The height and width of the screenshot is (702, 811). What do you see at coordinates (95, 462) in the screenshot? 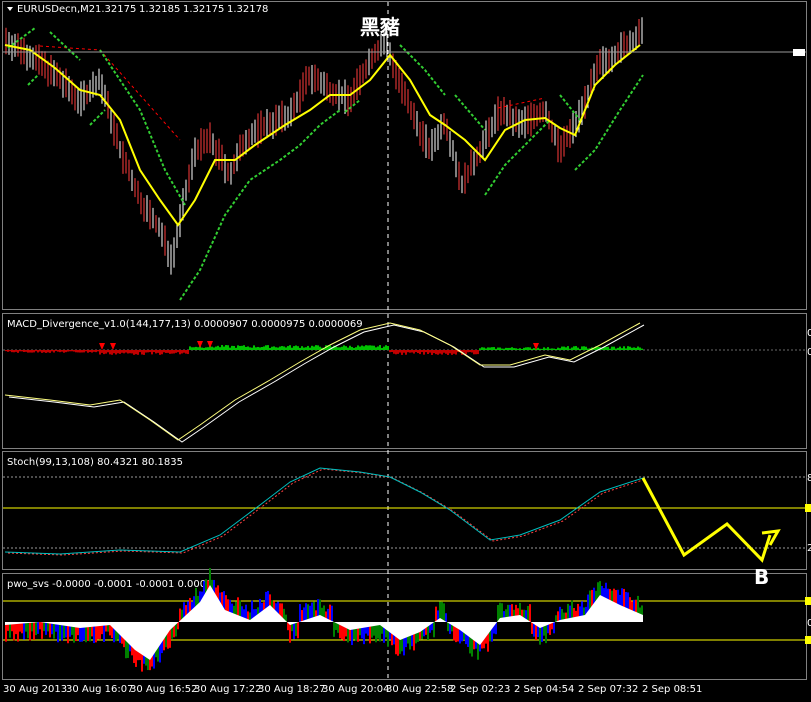
I see `stoch-title: Stoch(99,13,108) 80.4321 80.1835` at bounding box center [95, 462].